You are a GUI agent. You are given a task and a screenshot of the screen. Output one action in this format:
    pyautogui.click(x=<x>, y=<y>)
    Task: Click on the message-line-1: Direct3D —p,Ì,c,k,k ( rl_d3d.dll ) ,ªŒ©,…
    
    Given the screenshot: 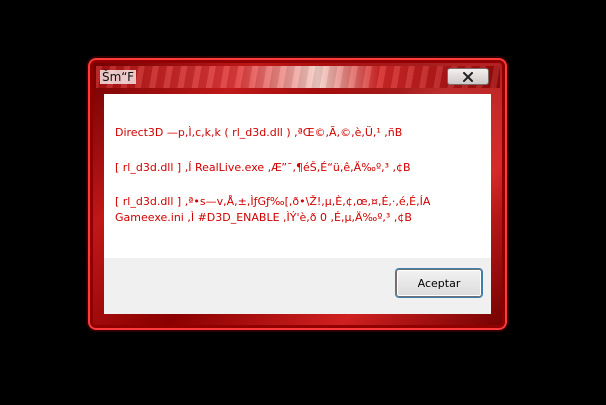 What is the action you would take?
    pyautogui.click(x=259, y=132)
    